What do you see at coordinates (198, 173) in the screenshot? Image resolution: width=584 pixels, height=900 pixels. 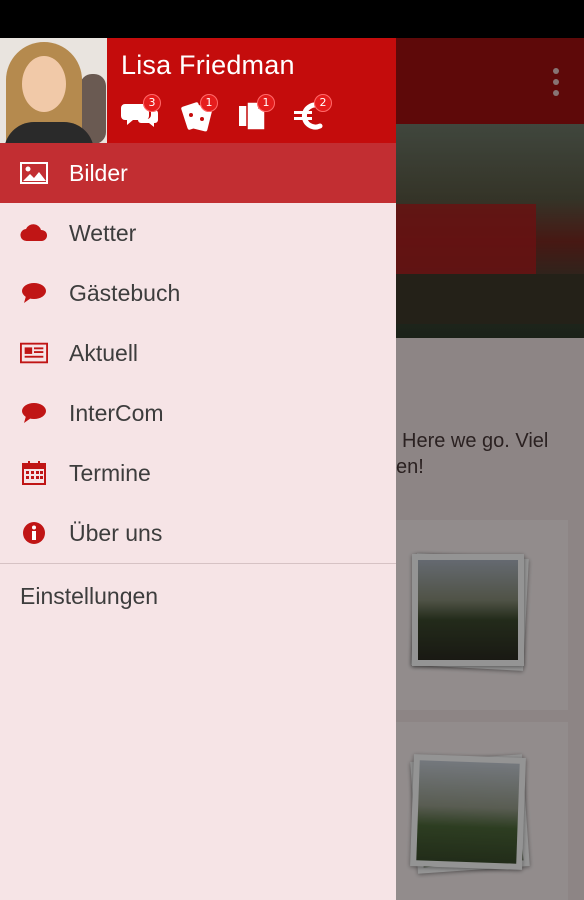 I see `menu-item-bilder: Bilder` at bounding box center [198, 173].